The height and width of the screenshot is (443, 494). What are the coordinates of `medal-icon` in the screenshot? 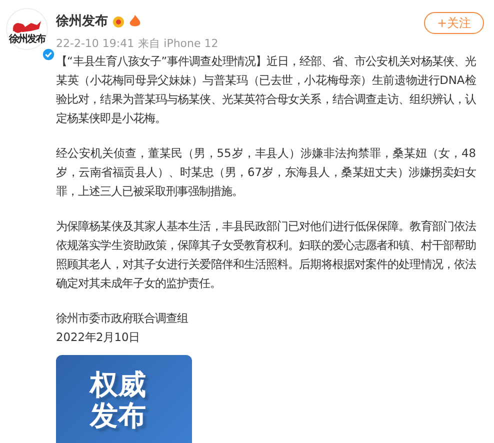 It's located at (118, 21).